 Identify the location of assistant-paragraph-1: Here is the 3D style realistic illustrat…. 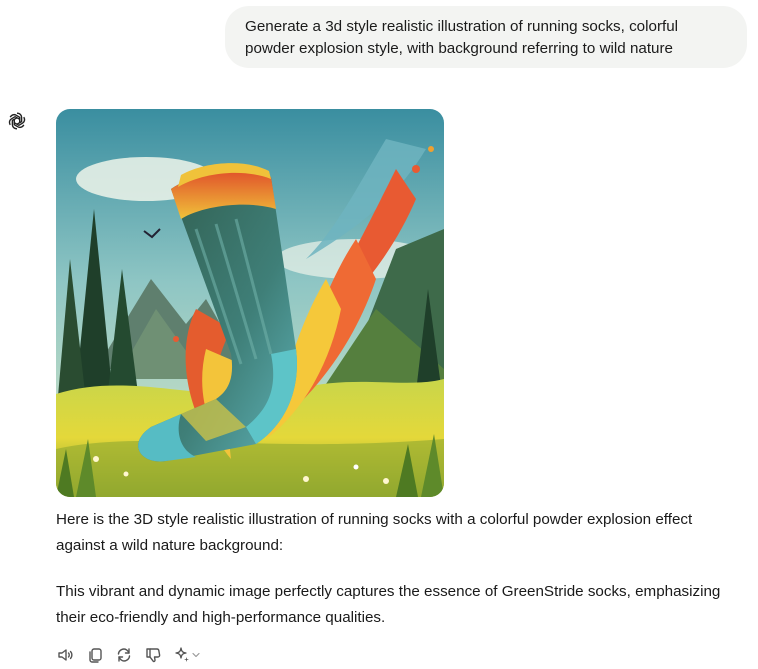
(374, 532).